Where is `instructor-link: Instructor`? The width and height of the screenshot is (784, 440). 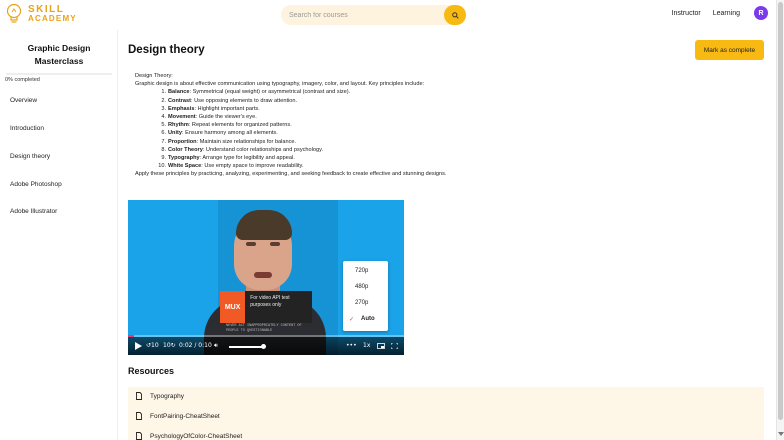
instructor-link: Instructor is located at coordinates (686, 13).